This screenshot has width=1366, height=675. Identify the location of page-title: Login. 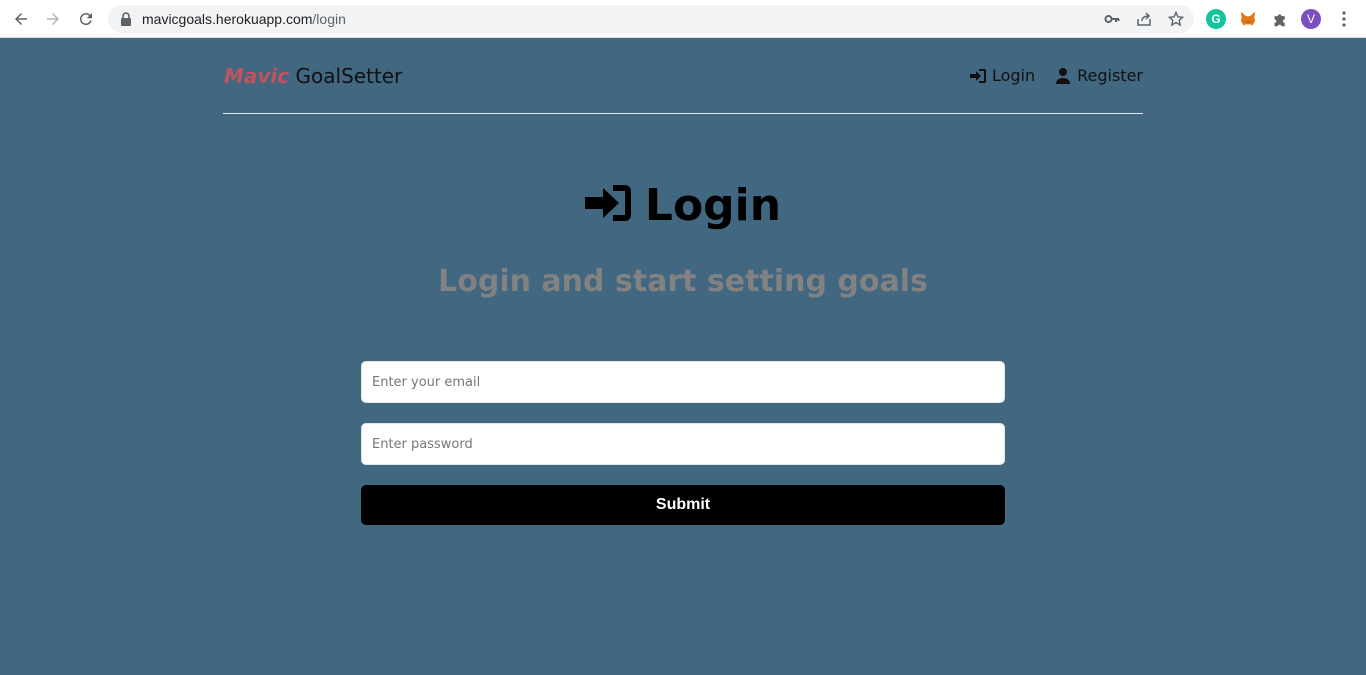
(713, 205).